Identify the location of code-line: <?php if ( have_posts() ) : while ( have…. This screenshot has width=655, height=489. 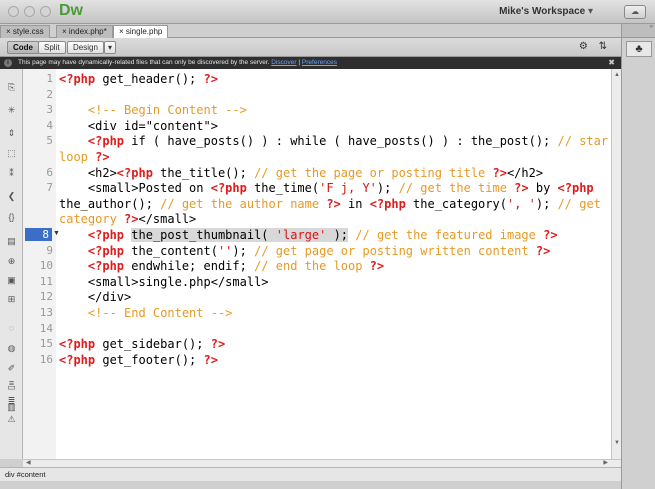
(334, 142).